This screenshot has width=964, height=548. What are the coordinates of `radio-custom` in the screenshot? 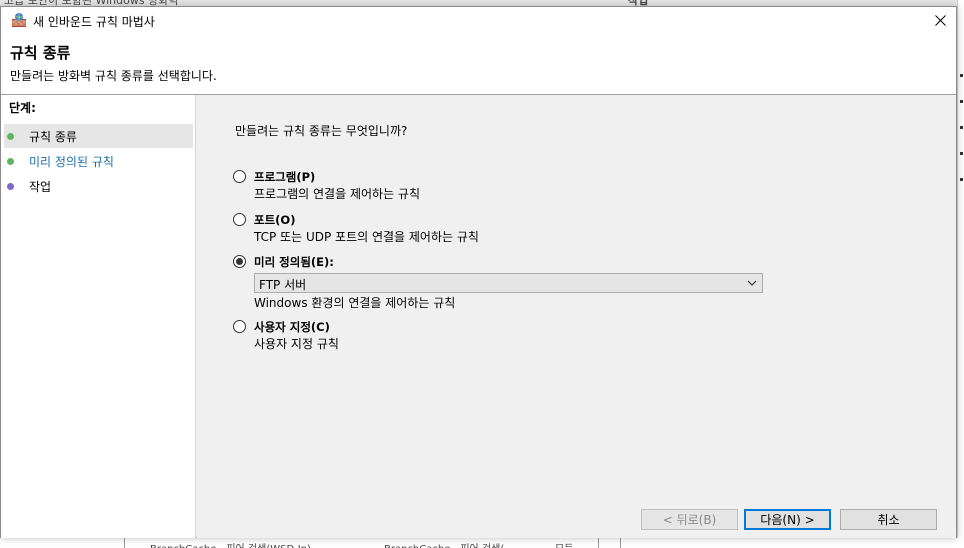 It's located at (239, 326).